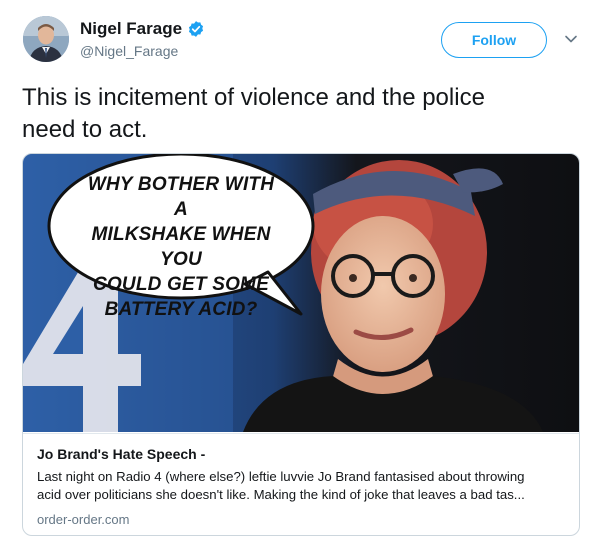 The image size is (600, 553). What do you see at coordinates (85, 129) in the screenshot?
I see `tweet-text-line-2: need to act.` at bounding box center [85, 129].